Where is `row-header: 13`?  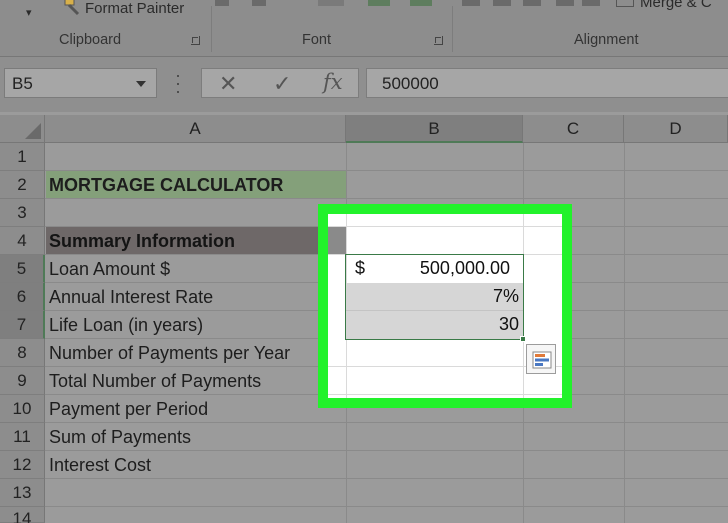
row-header: 13 is located at coordinates (22, 493).